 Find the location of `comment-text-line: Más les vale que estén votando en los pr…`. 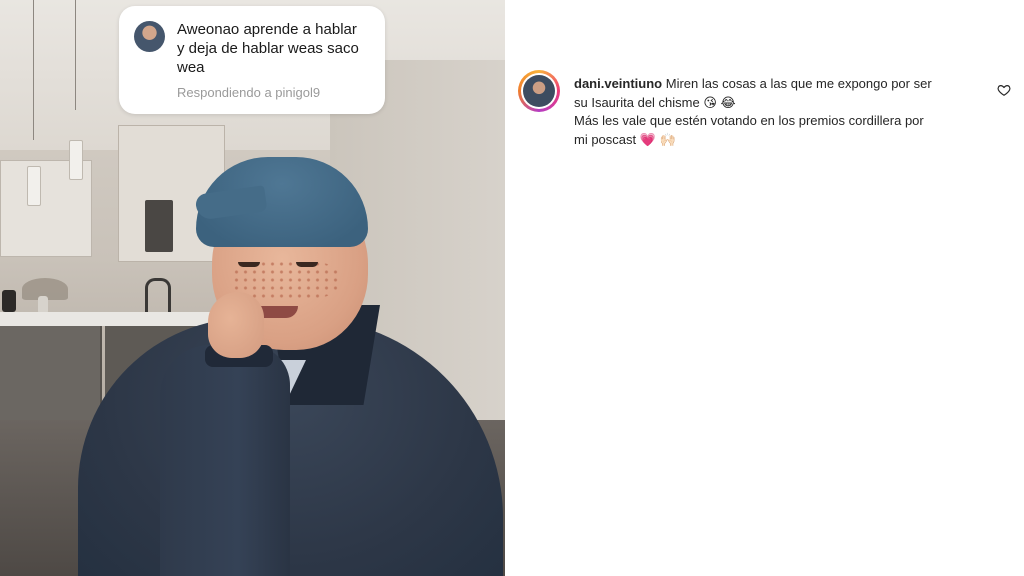

comment-text-line: Más les vale que estén votando en los pr… is located at coordinates (749, 121).